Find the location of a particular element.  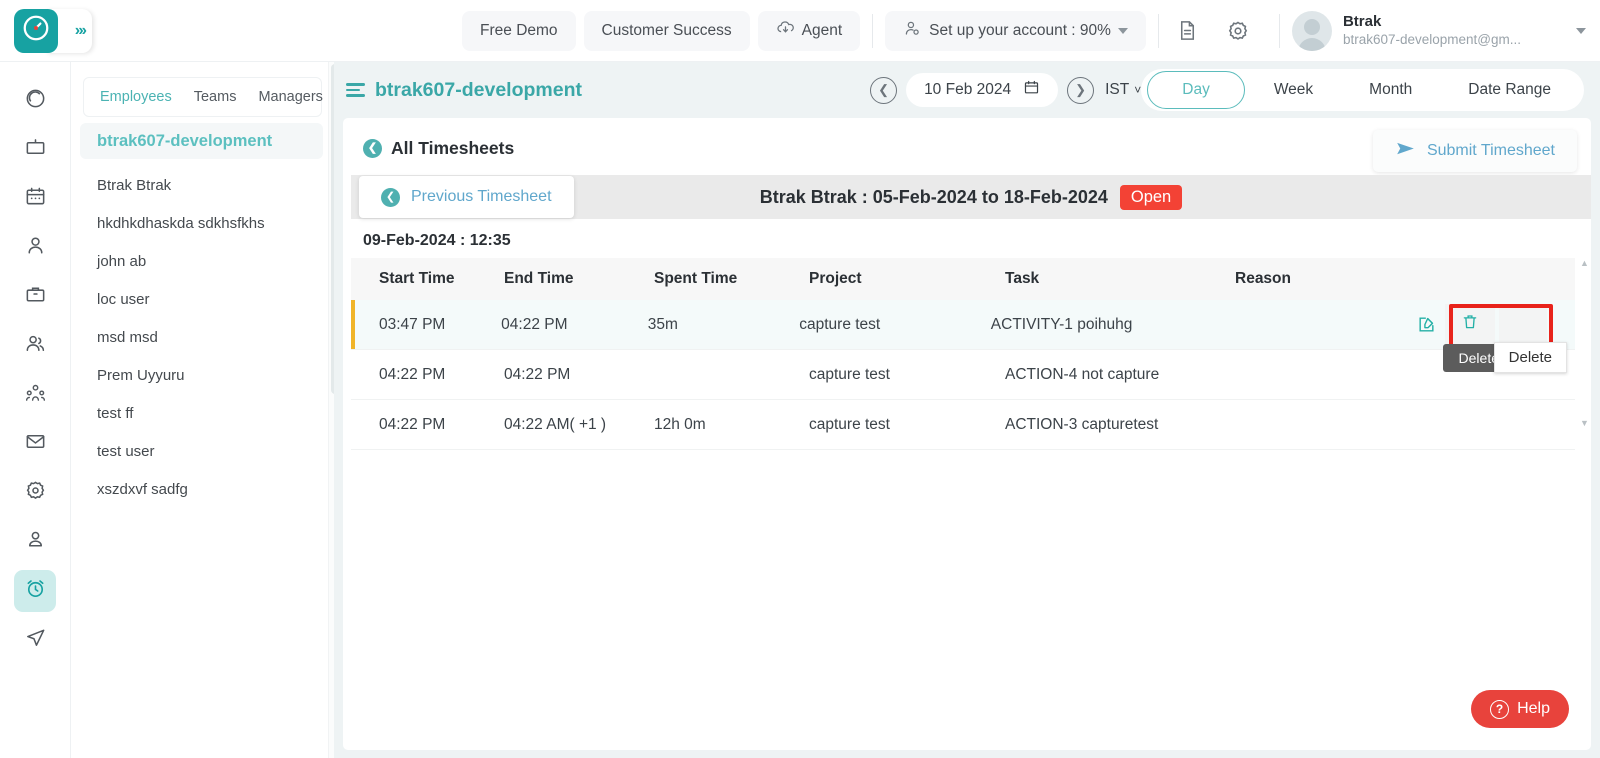

column-header-task: Task is located at coordinates (1022, 278).